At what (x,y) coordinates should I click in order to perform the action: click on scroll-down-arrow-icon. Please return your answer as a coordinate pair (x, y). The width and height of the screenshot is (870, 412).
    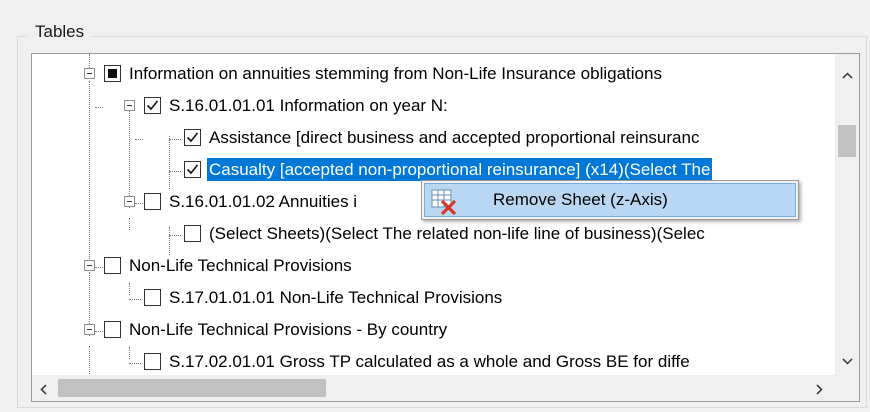
    Looking at the image, I should click on (847, 360).